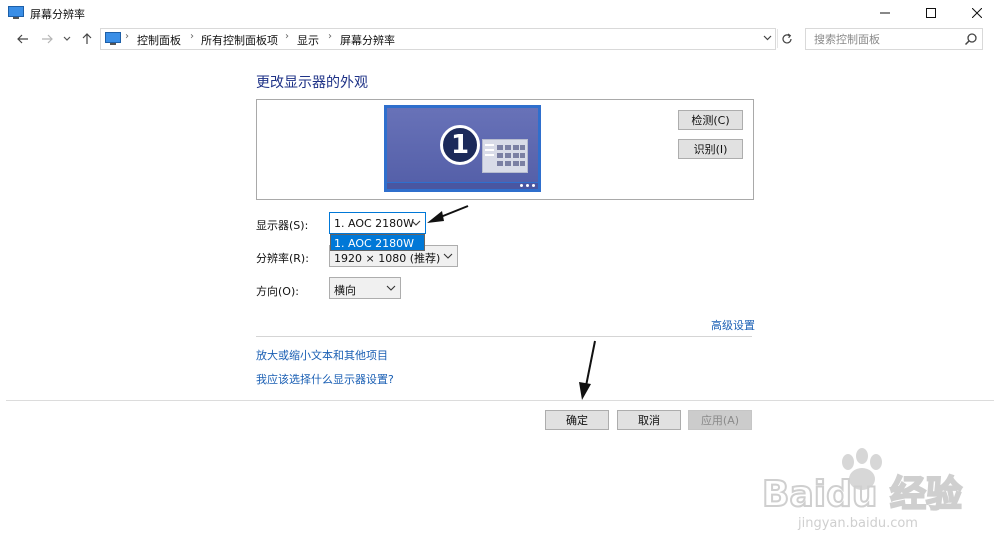 Image resolution: width=1000 pixels, height=559 pixels. I want to click on display-preview-panel: 1 检测(C) 识别(I), so click(505, 149).